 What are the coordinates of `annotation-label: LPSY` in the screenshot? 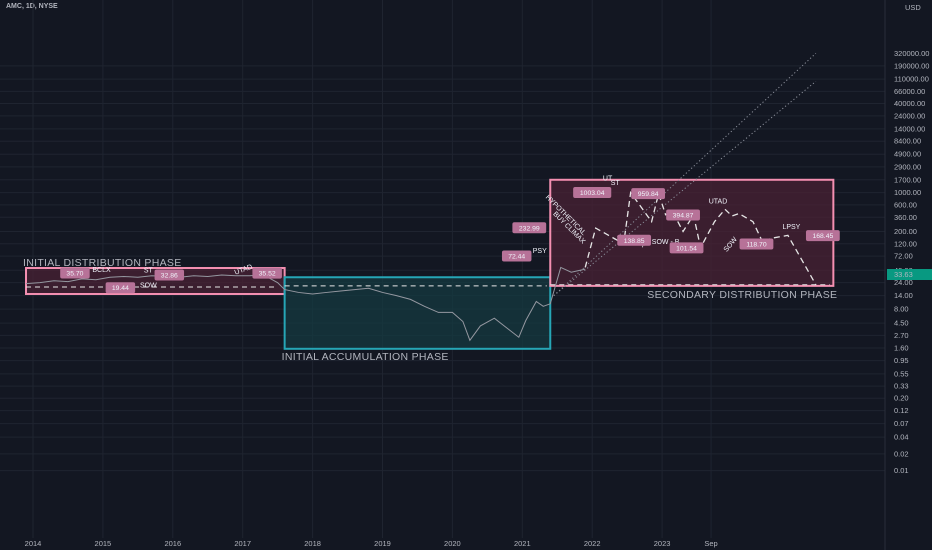 It's located at (791, 227).